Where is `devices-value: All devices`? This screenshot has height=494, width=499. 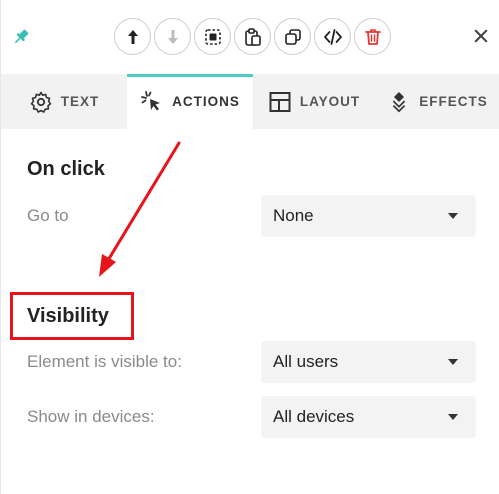 devices-value: All devices is located at coordinates (314, 416).